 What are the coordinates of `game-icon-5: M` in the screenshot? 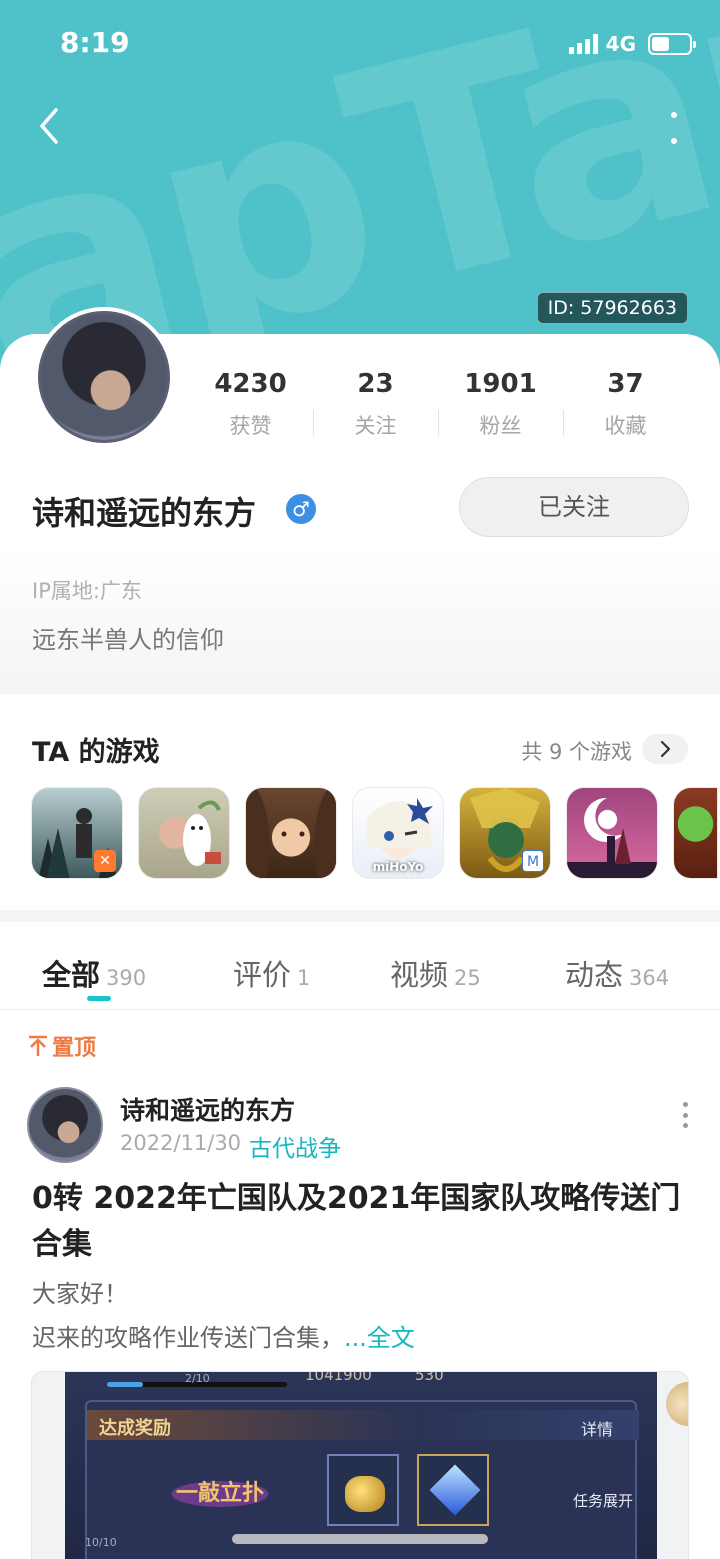 It's located at (505, 833).